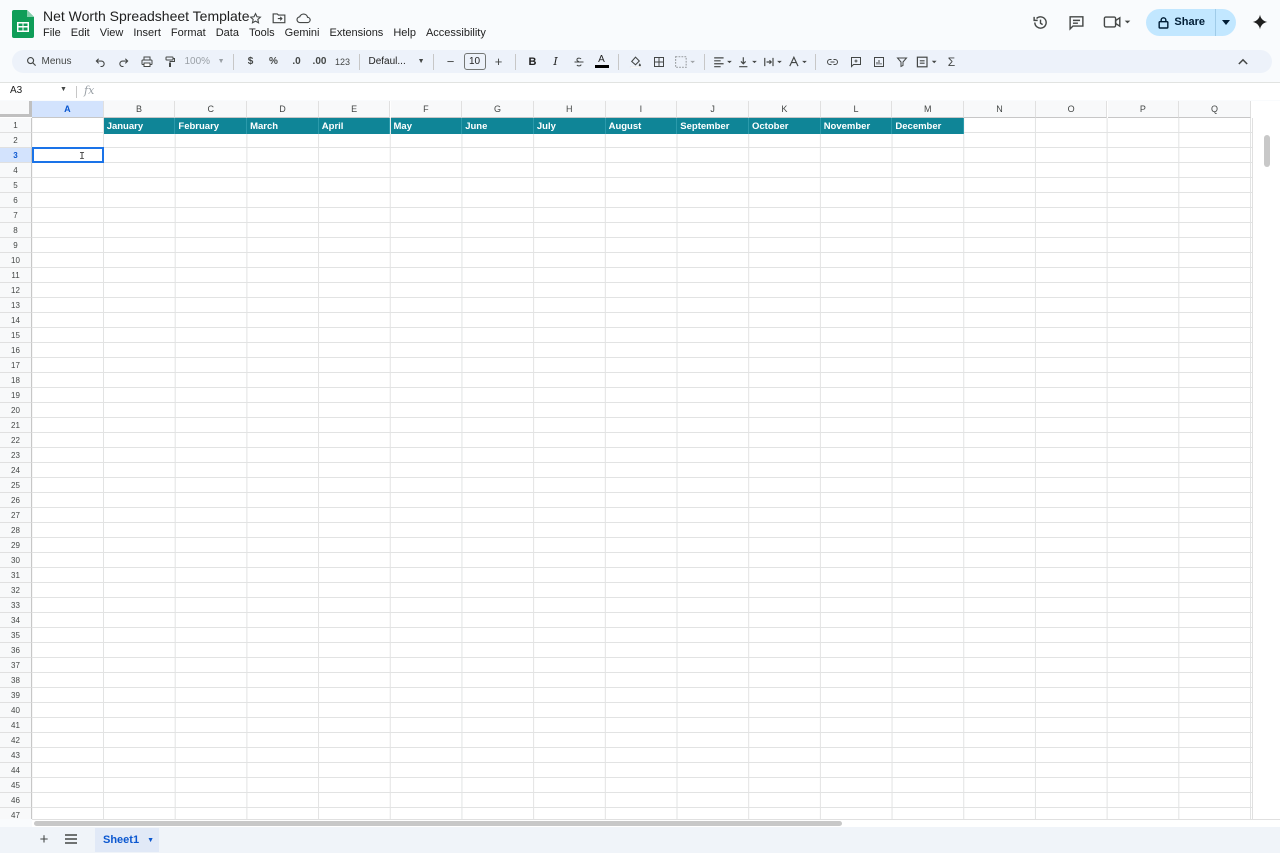  Describe the element at coordinates (16, 90) in the screenshot. I see `name-box: A3` at that location.